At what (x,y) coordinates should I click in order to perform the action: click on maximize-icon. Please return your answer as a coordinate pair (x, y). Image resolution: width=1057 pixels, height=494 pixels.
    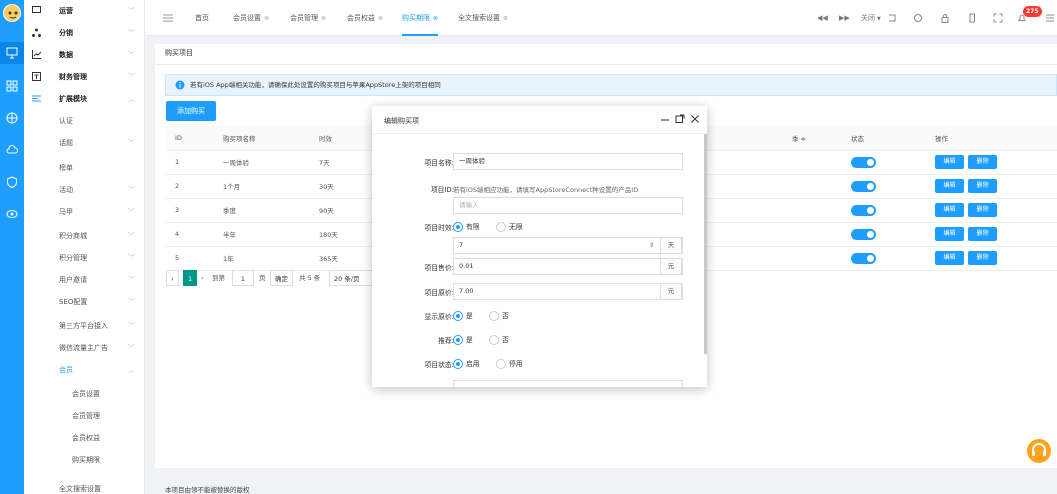
    Looking at the image, I should click on (680, 119).